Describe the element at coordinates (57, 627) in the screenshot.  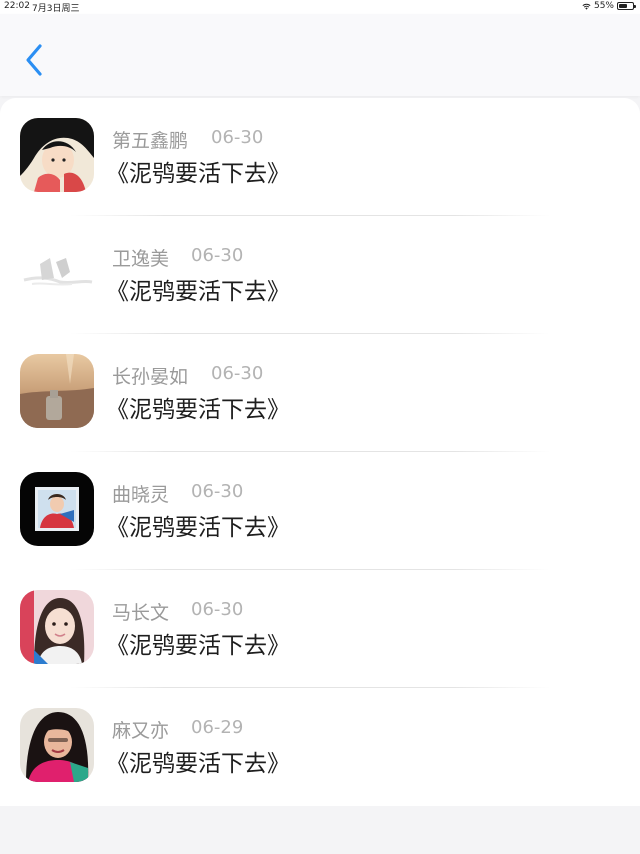
I see `selfie-avatar` at that location.